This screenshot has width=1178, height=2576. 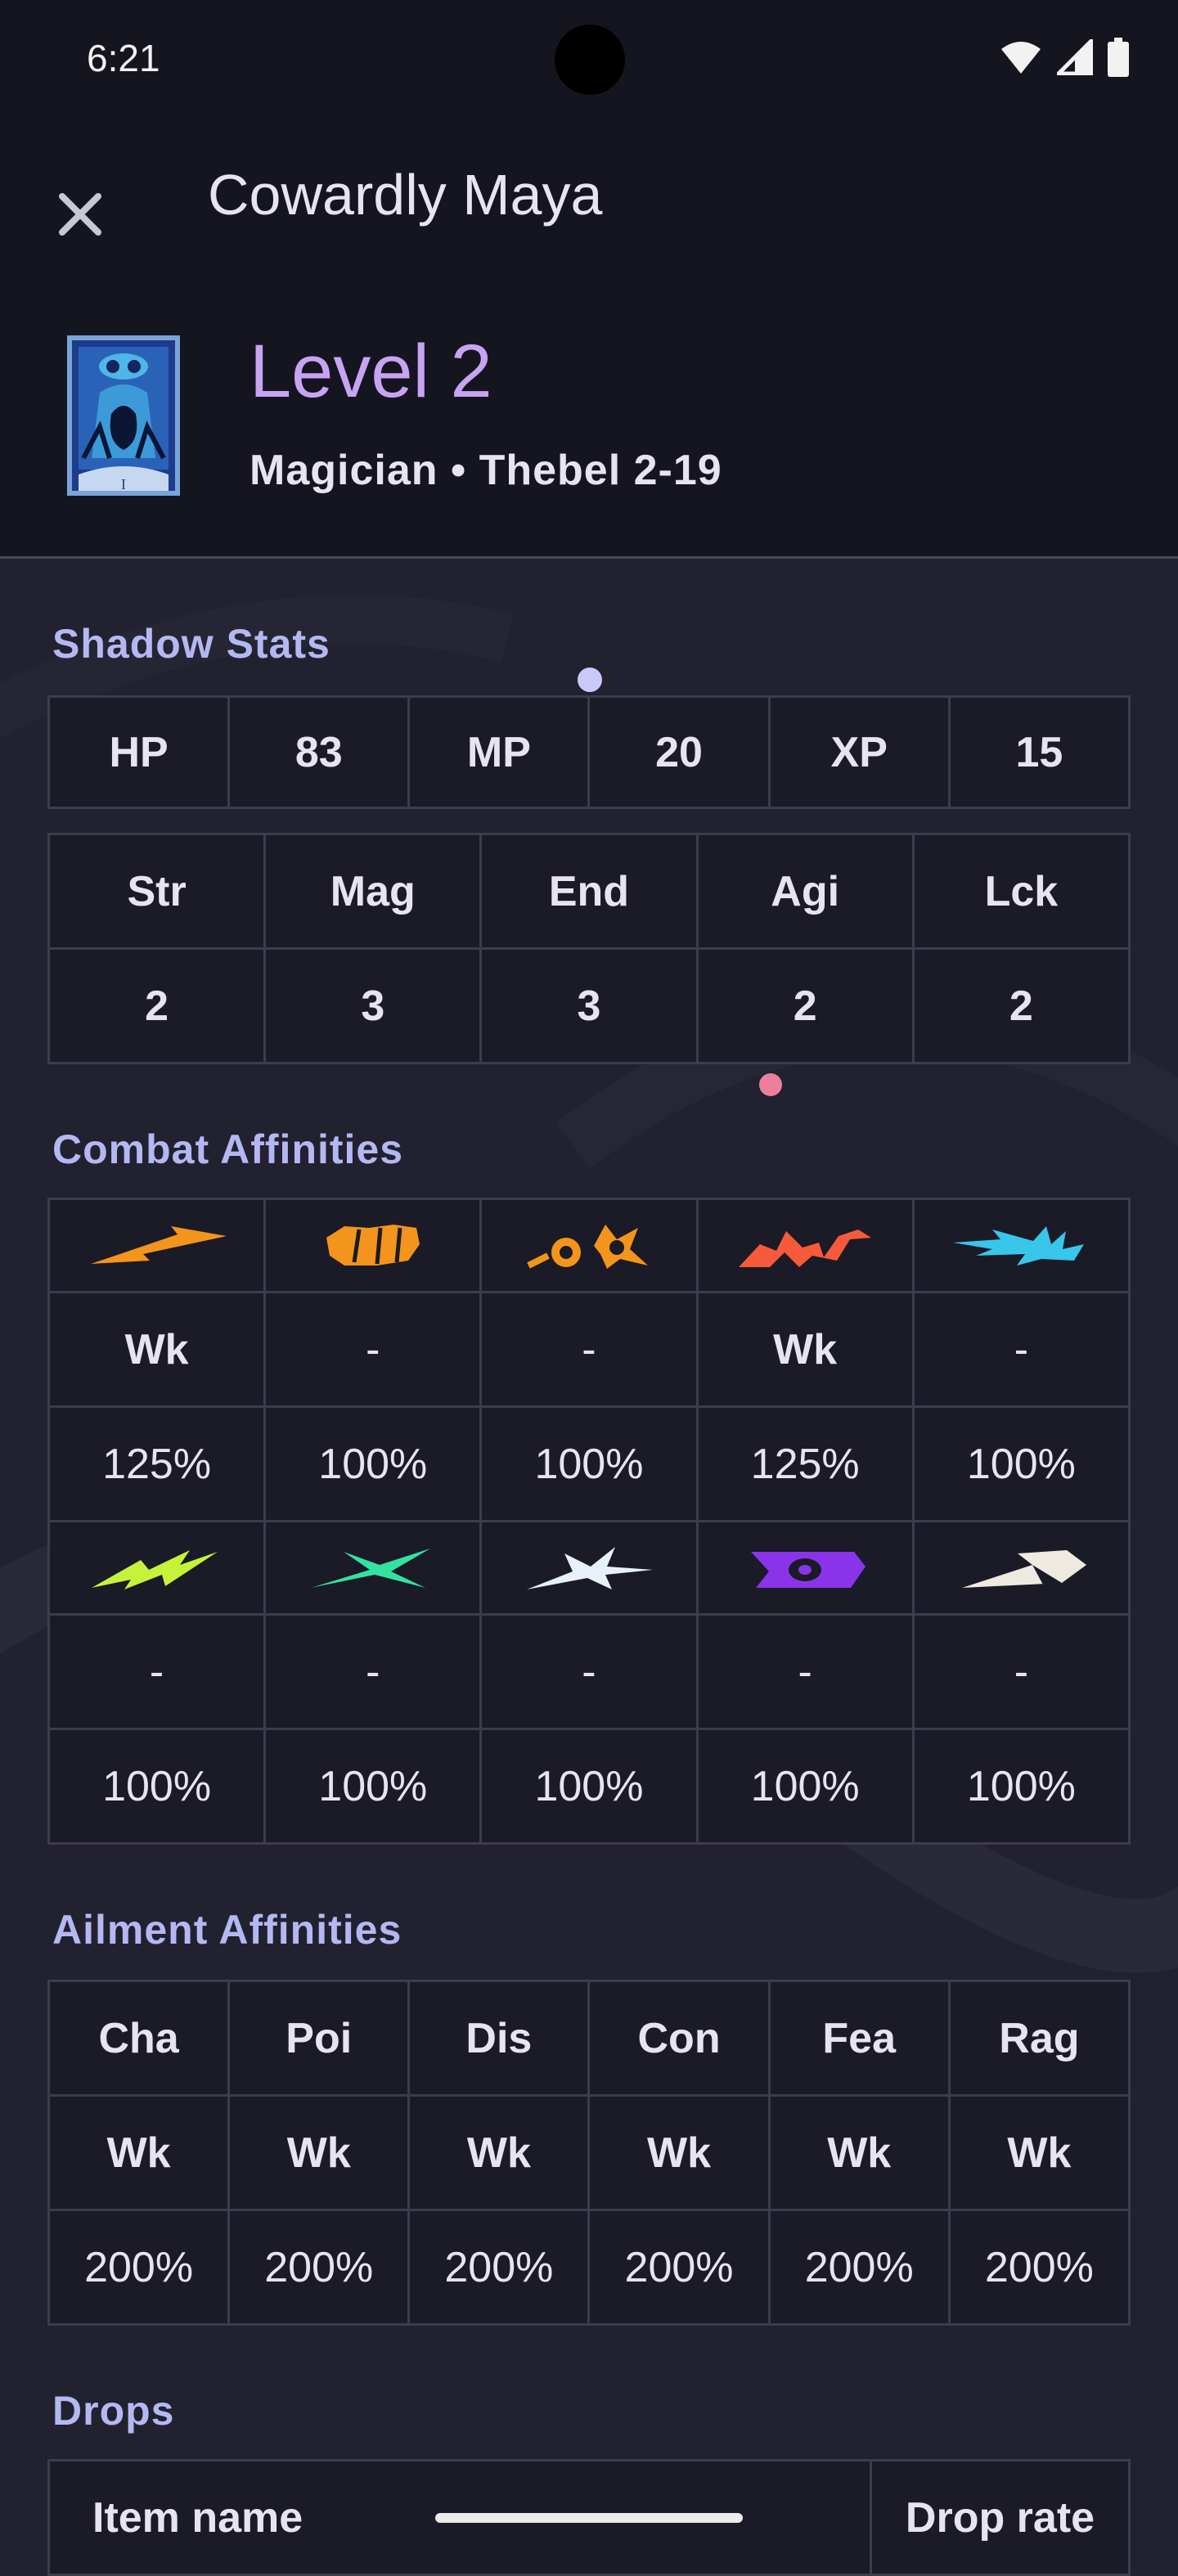 What do you see at coordinates (589, 2518) in the screenshot?
I see `home-indicator` at bounding box center [589, 2518].